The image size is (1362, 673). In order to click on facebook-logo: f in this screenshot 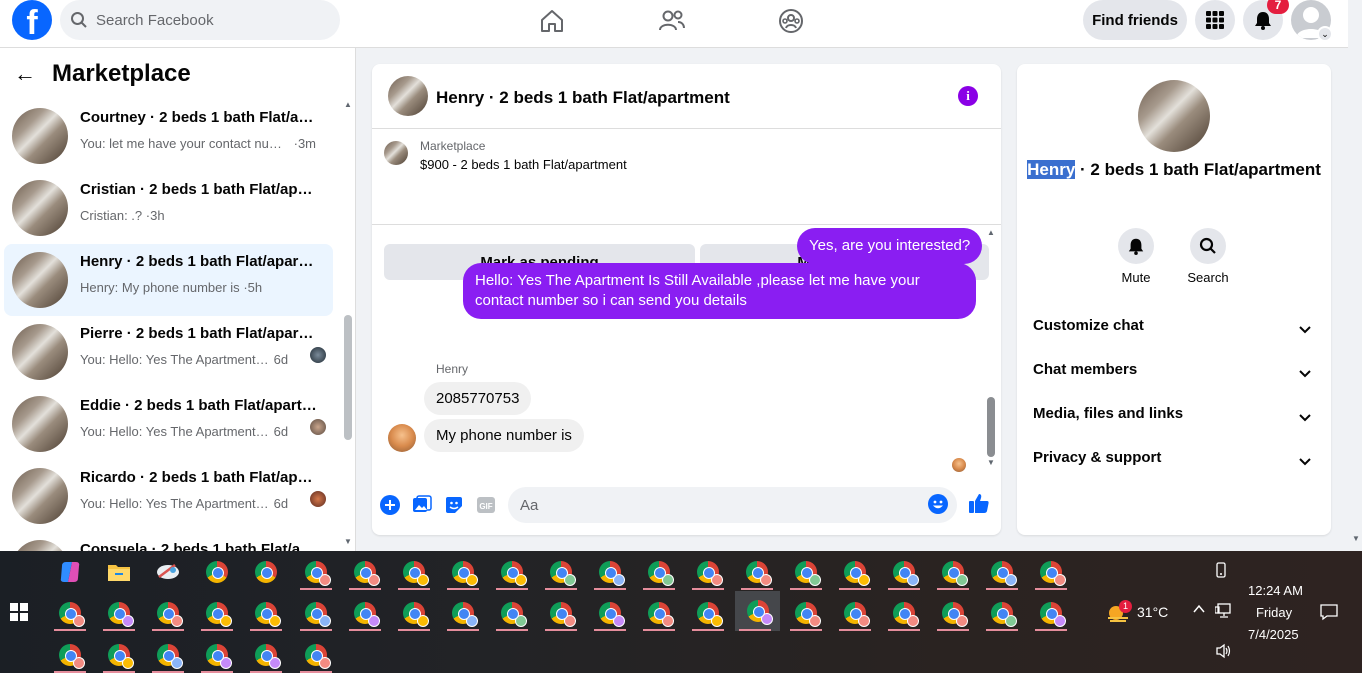, I will do `click(32, 20)`.